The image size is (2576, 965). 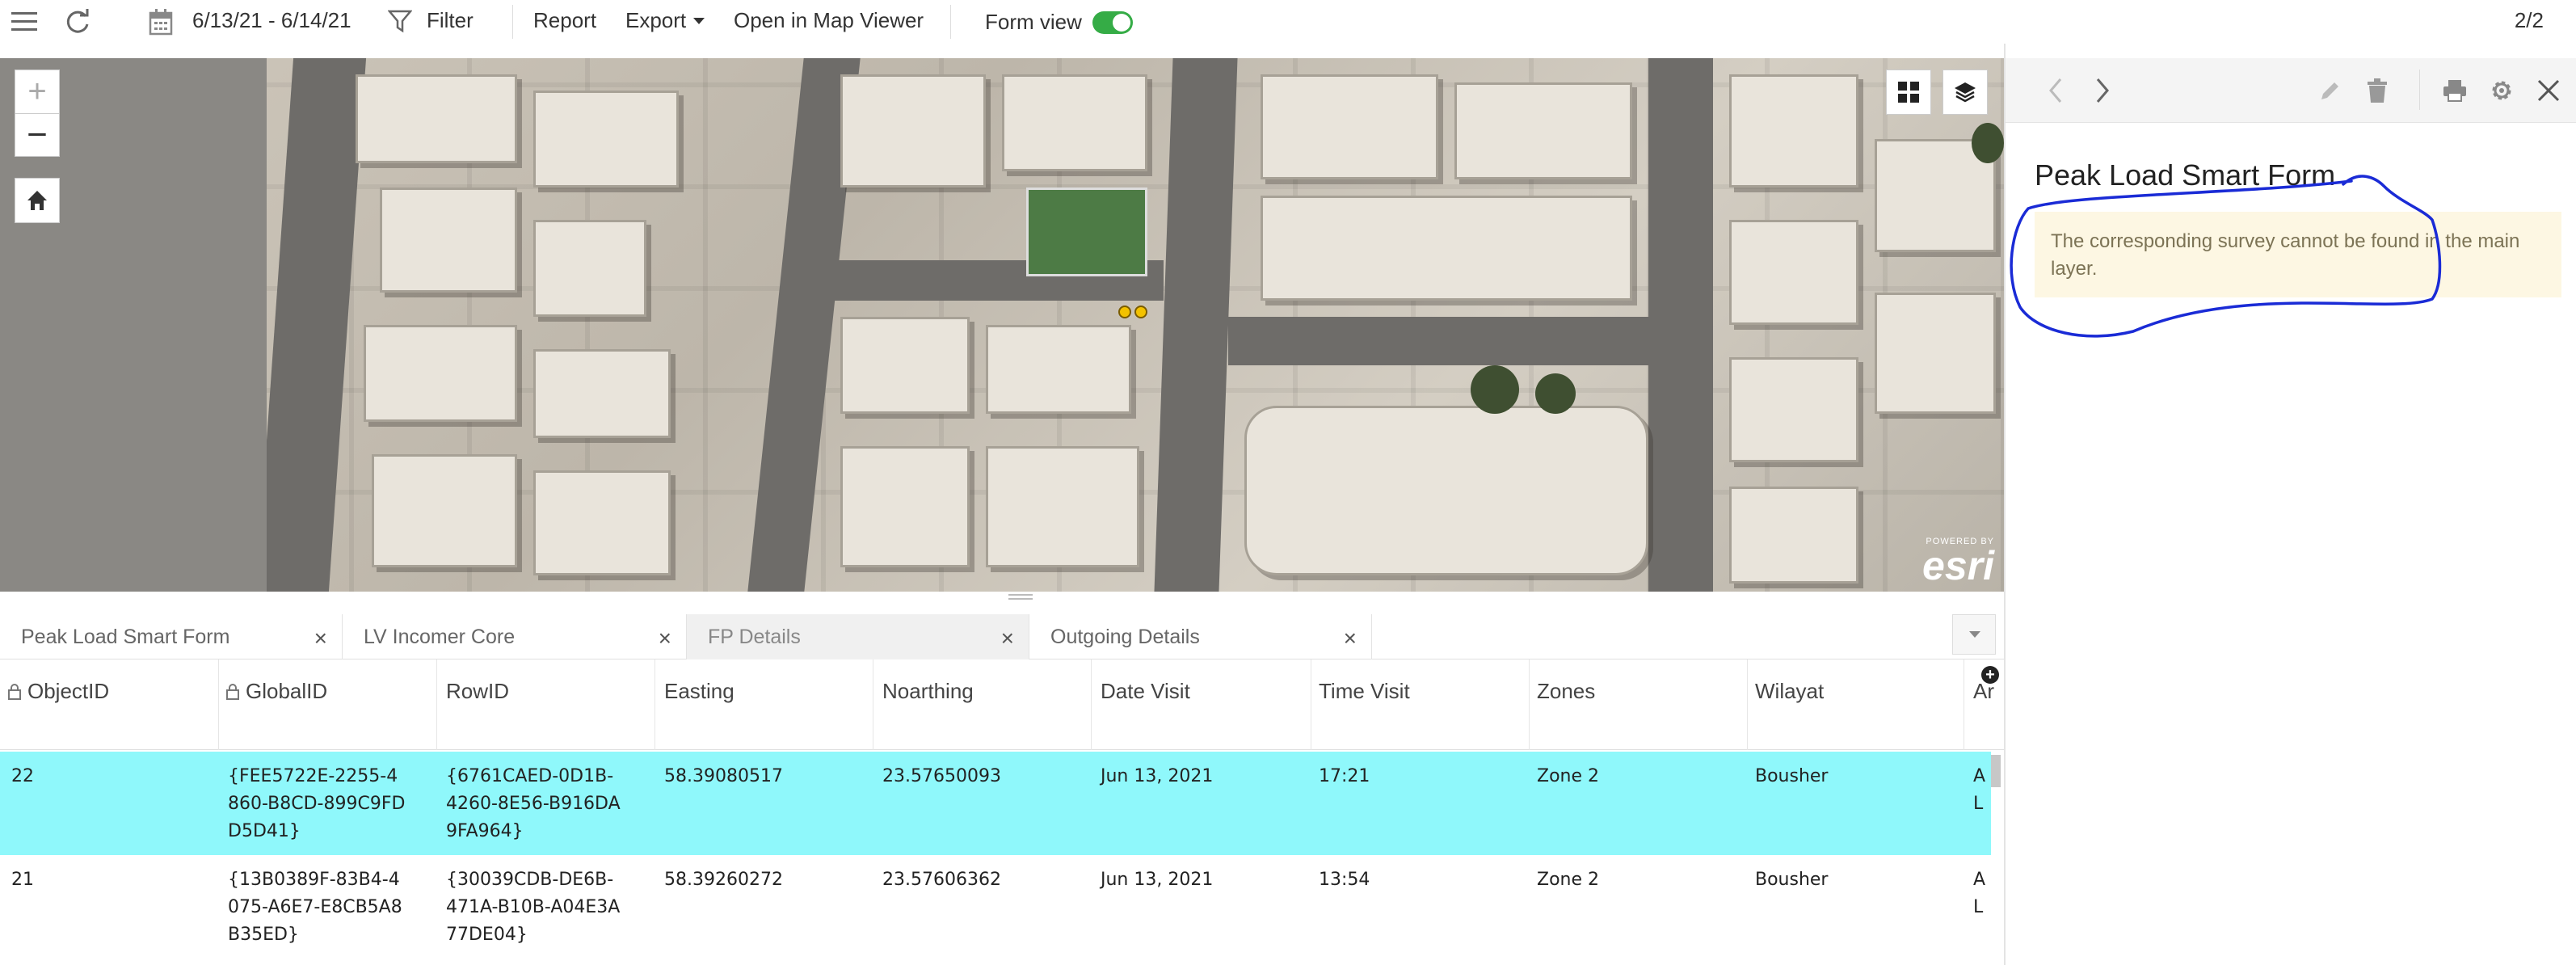 What do you see at coordinates (271, 20) in the screenshot?
I see `date-range: 6/13/21 - 6/14/21` at bounding box center [271, 20].